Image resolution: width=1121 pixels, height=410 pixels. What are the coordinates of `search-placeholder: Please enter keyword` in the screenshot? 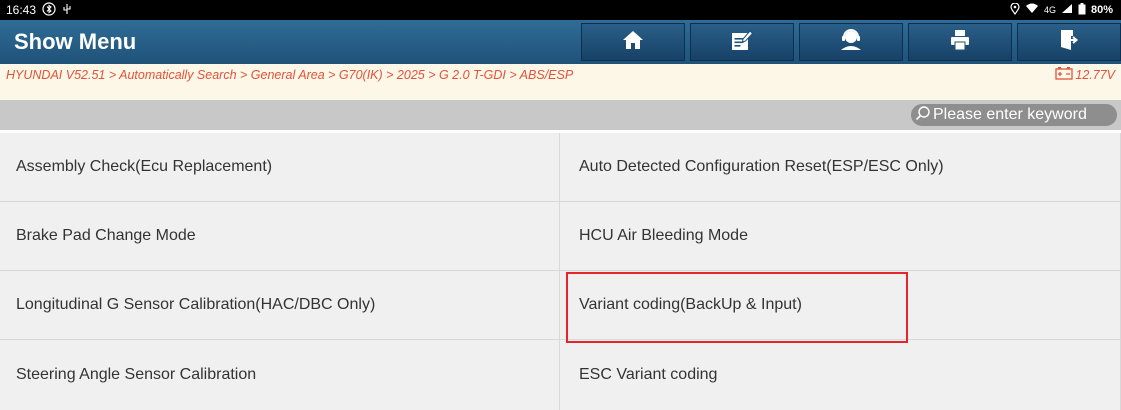 It's located at (1010, 114).